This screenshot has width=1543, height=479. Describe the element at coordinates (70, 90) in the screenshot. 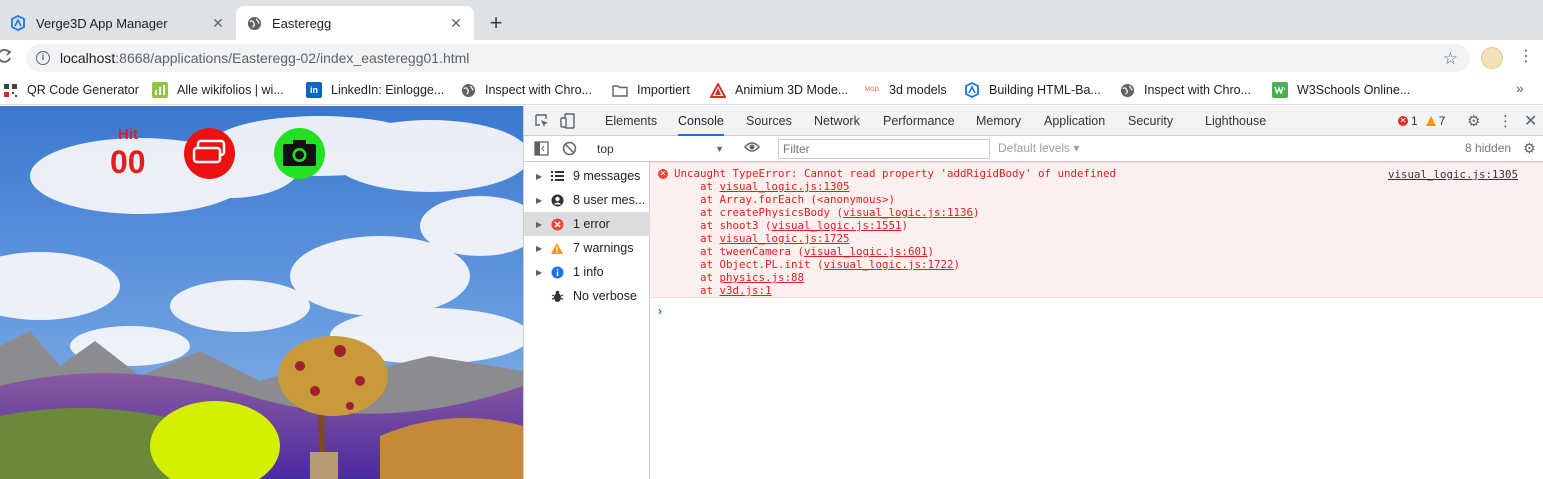

I see `bookmark-qr-code-generator: QR Code Generator` at that location.